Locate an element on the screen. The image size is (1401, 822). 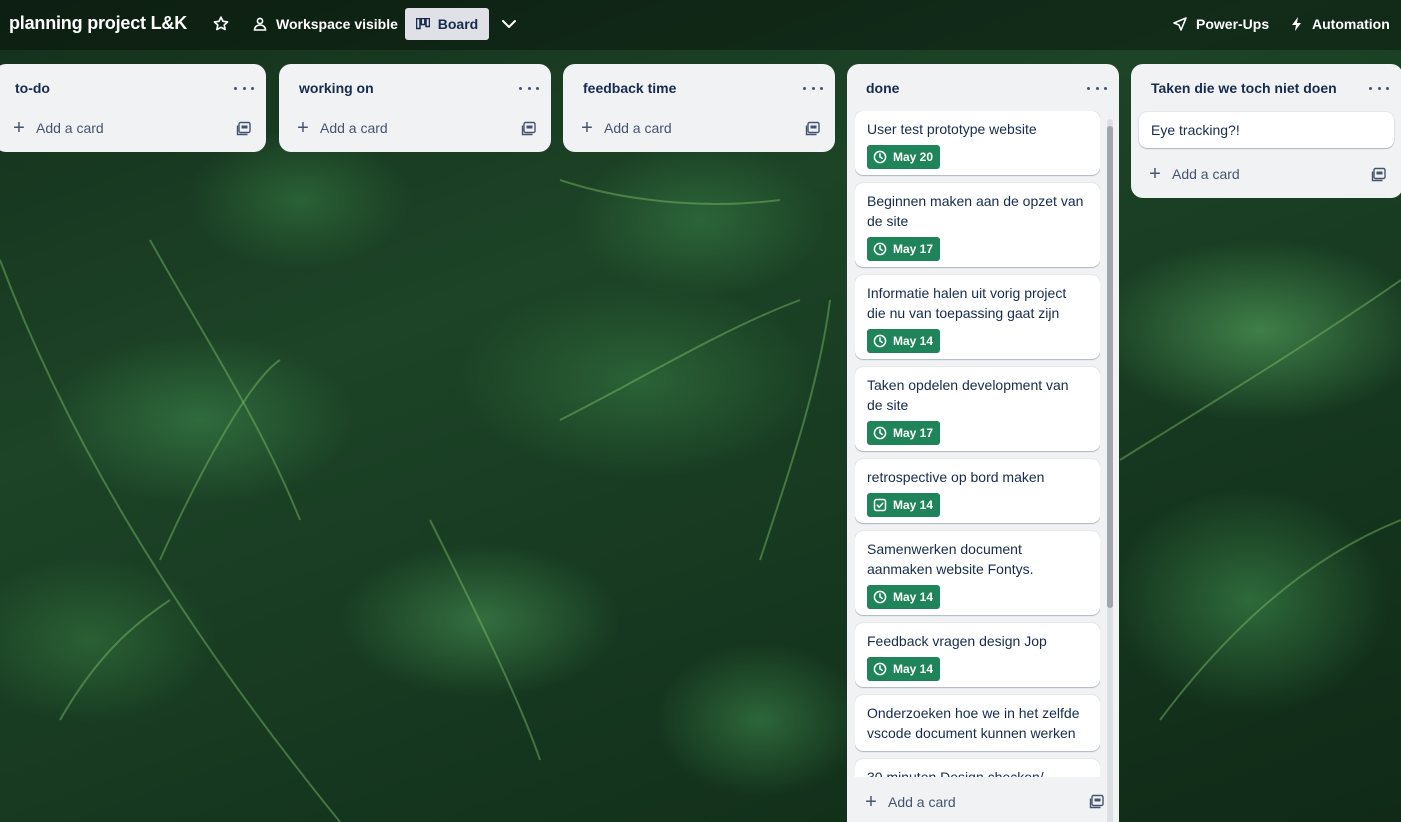
list-title: to-do is located at coordinates (32, 88).